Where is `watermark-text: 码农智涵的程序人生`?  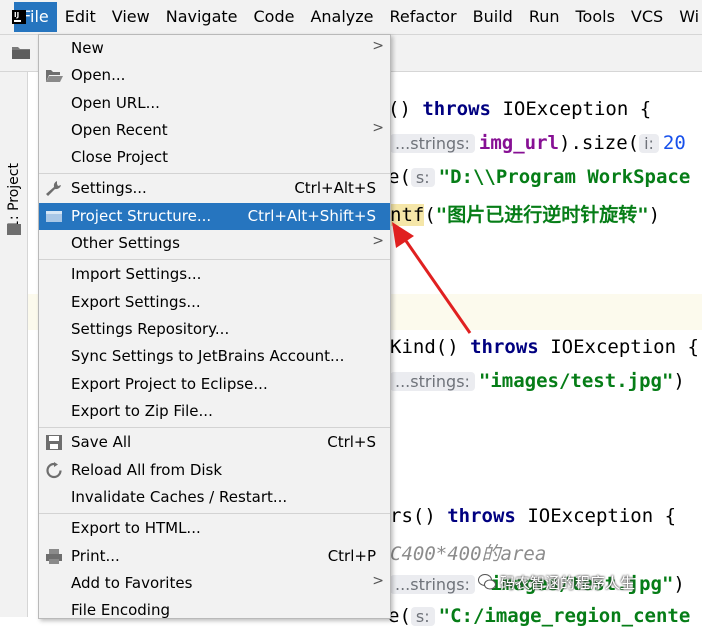 watermark-text: 码农智涵的程序人生 is located at coordinates (568, 583).